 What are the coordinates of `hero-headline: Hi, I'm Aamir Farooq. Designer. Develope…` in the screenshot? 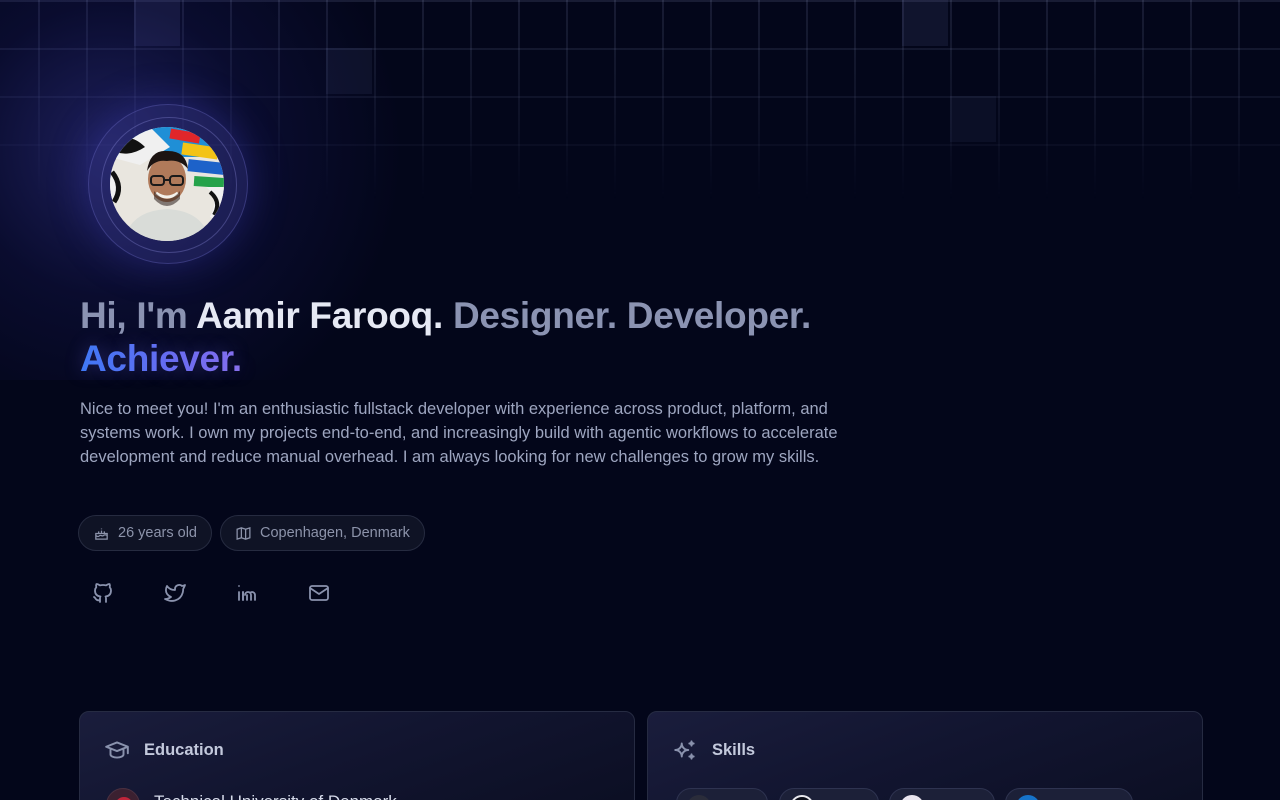 It's located at (480, 337).